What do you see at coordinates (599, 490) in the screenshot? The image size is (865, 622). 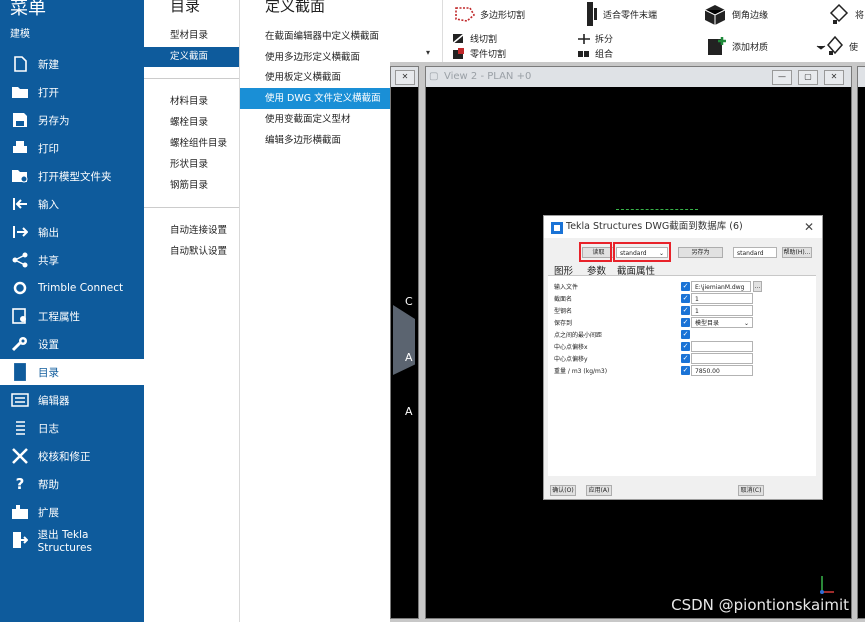 I see `apply-button: 应用(A)` at bounding box center [599, 490].